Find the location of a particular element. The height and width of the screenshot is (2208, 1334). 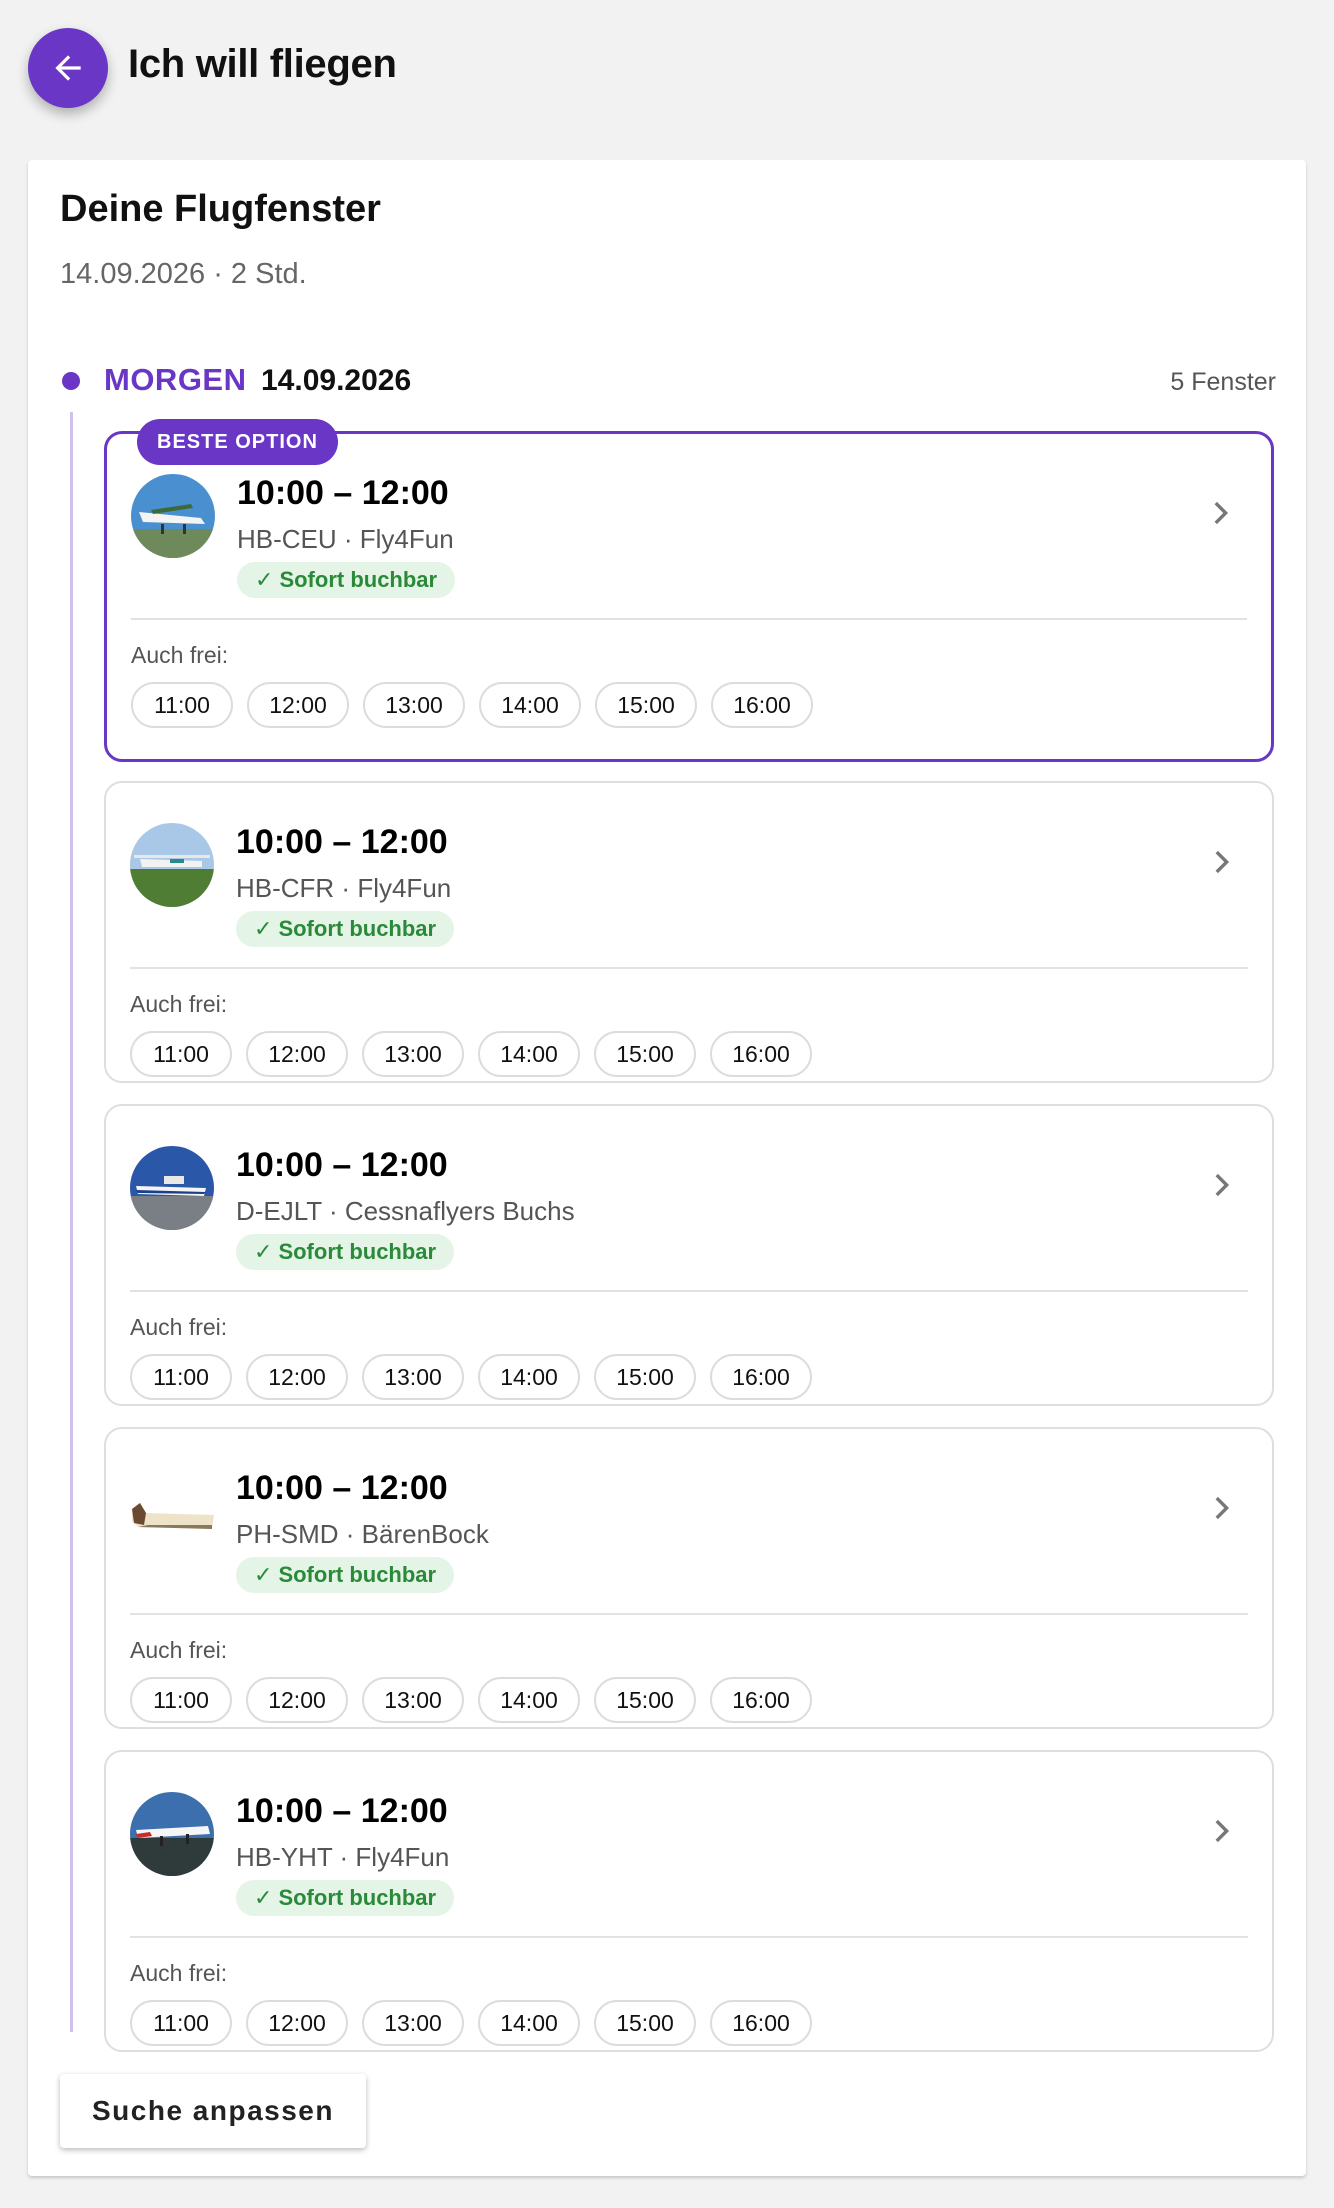

aircraft-operator: HB-CEU · Fly4Fun is located at coordinates (345, 539).